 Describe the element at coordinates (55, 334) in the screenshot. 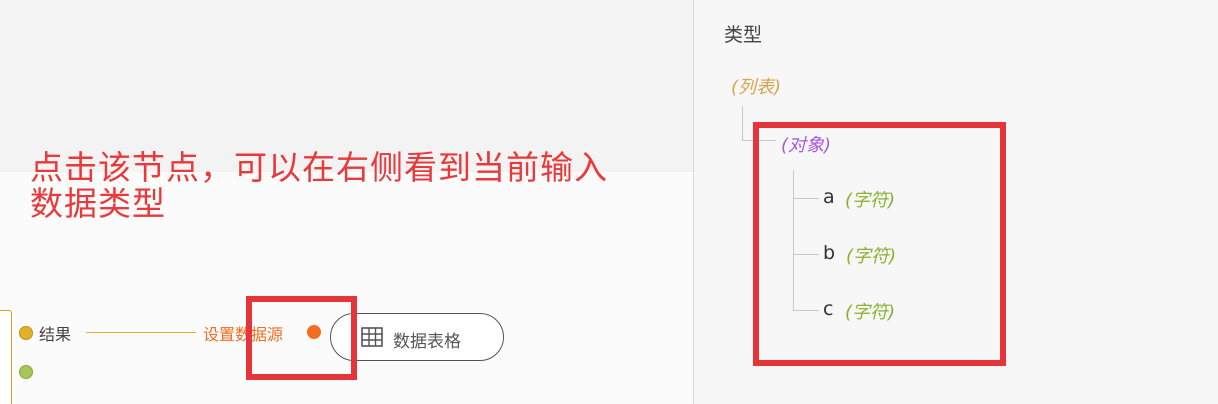

I see `result-port-label: 结果` at that location.